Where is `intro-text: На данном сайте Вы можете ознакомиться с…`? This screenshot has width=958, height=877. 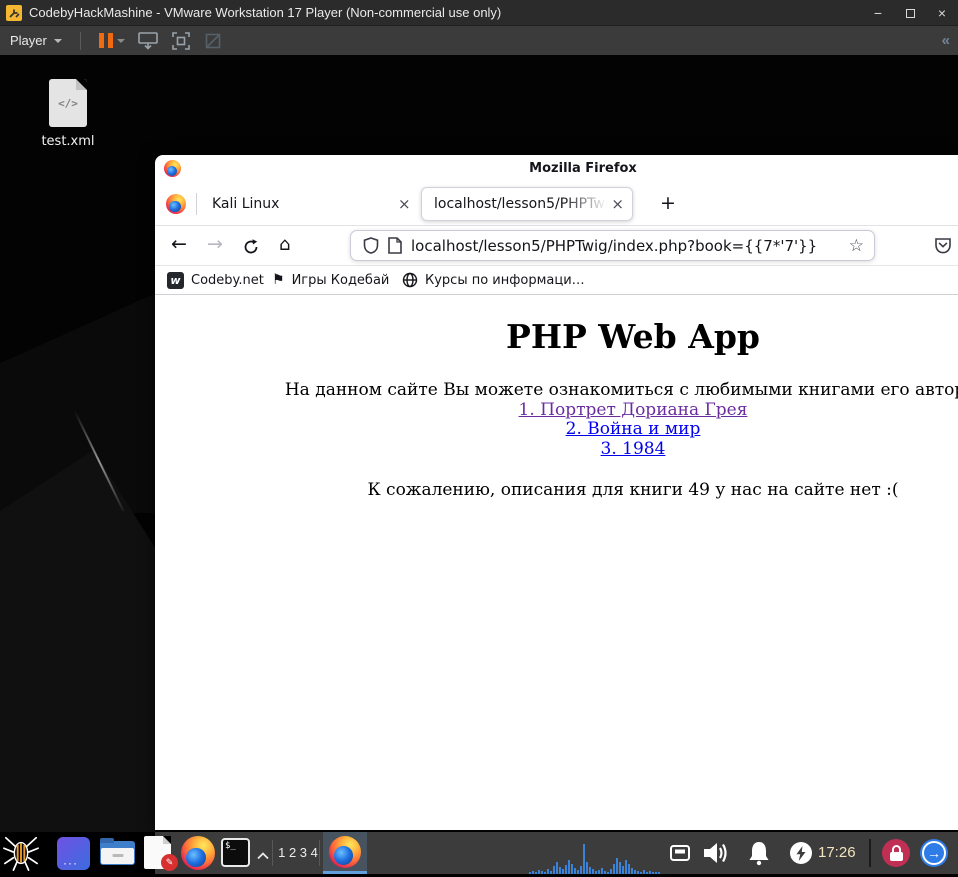
intro-text: На данном сайте Вы можете ознакомиться с… is located at coordinates (621, 390).